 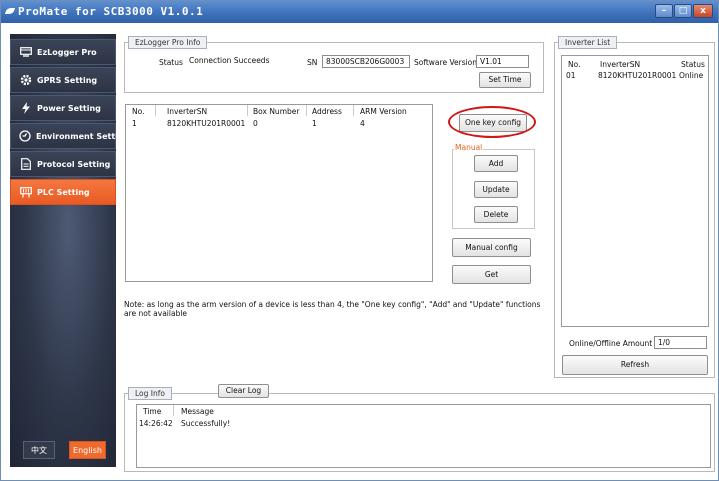 I want to click on device-cell-arm-version: 4, so click(x=362, y=123).